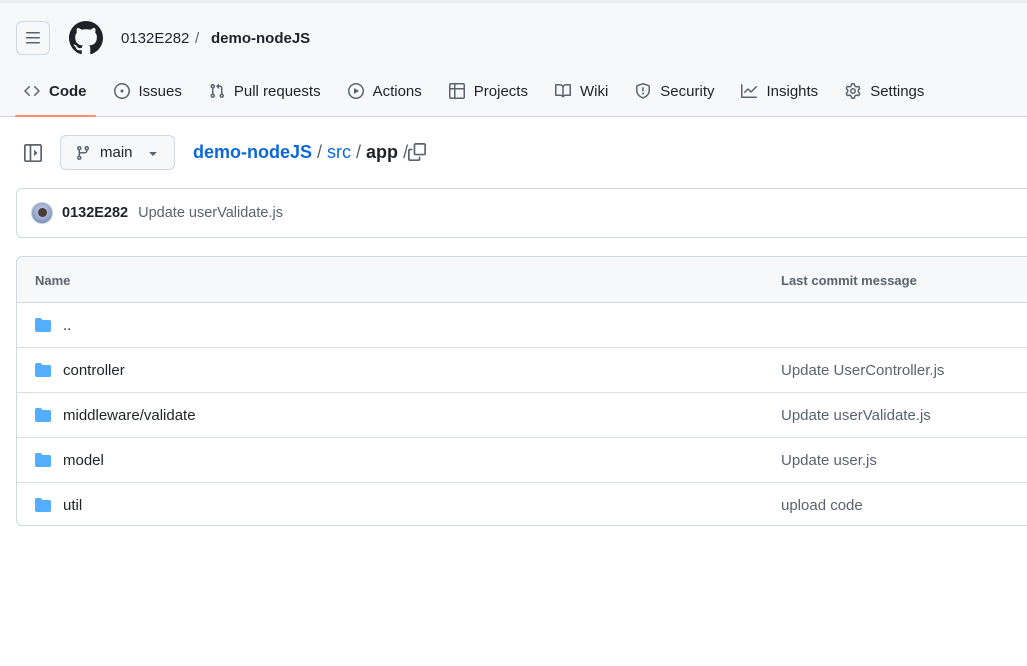  What do you see at coordinates (160, 91) in the screenshot?
I see `tab-issues-label: Issues` at bounding box center [160, 91].